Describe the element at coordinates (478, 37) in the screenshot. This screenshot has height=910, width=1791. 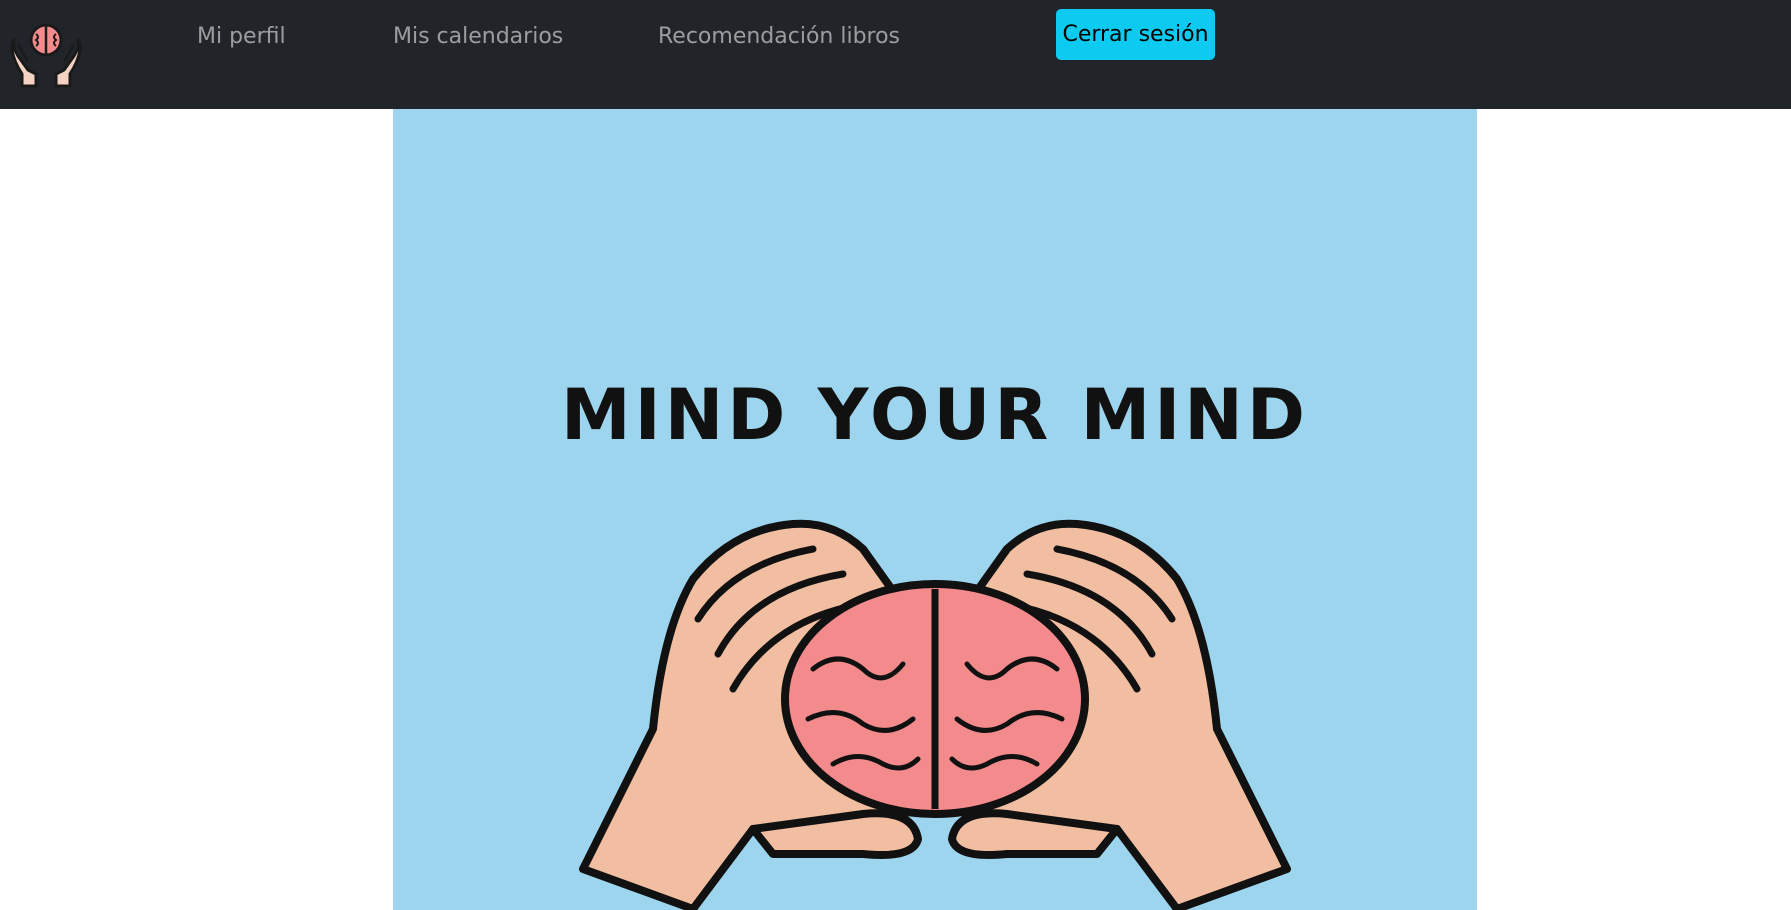
I see `nav-link-mis-calendarios: Mis calendarios` at that location.